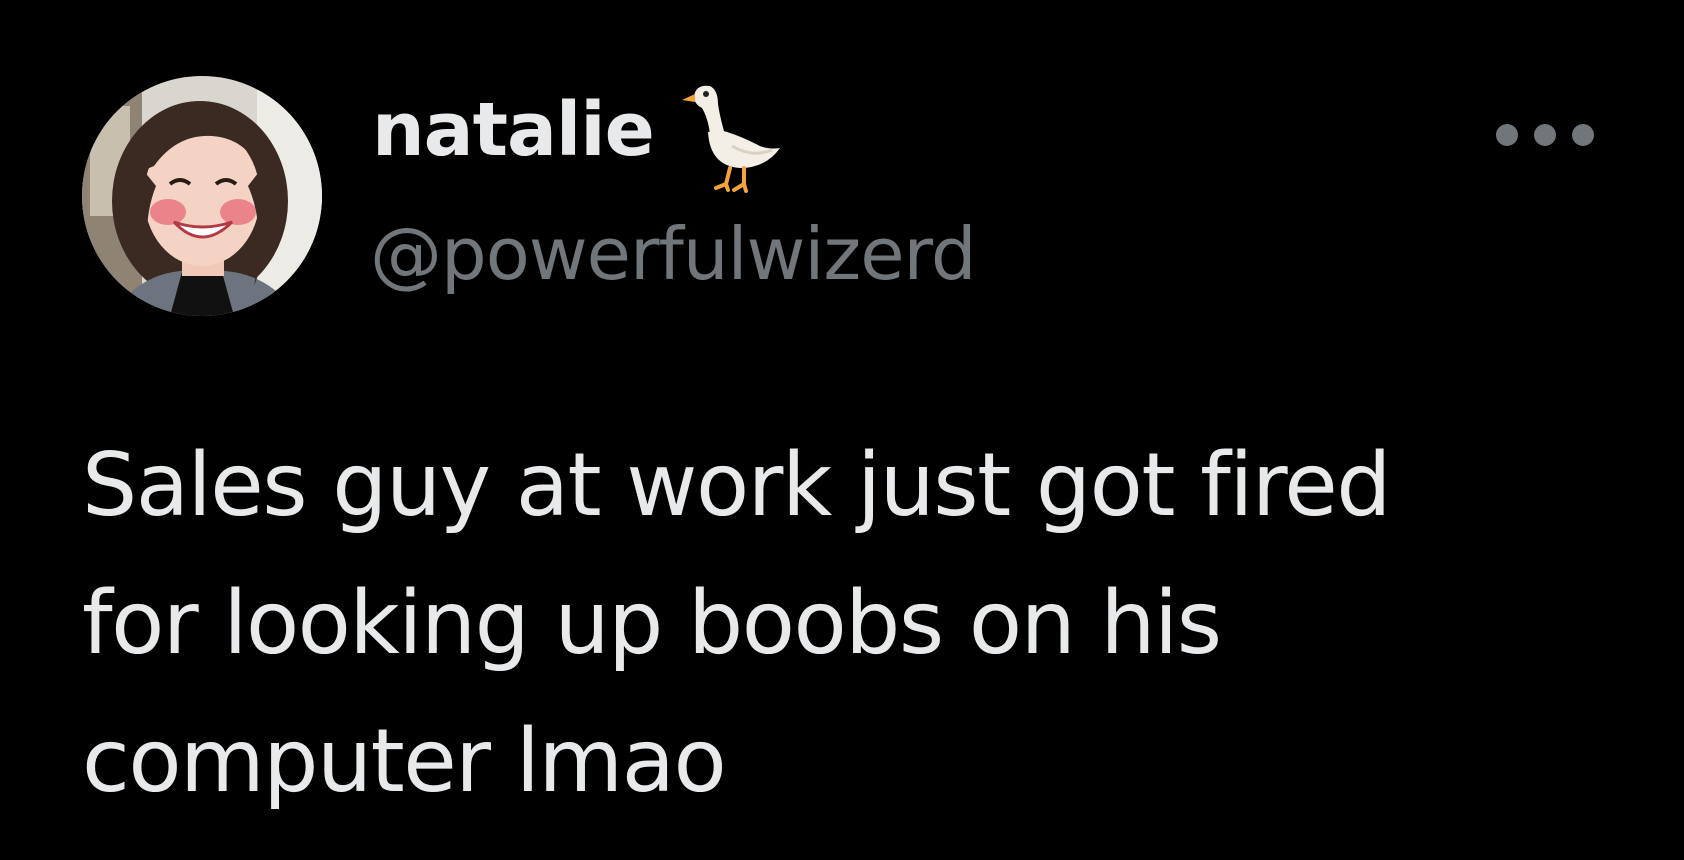 This screenshot has width=1684, height=860. Describe the element at coordinates (513, 130) in the screenshot. I see `display-name: natalie` at that location.